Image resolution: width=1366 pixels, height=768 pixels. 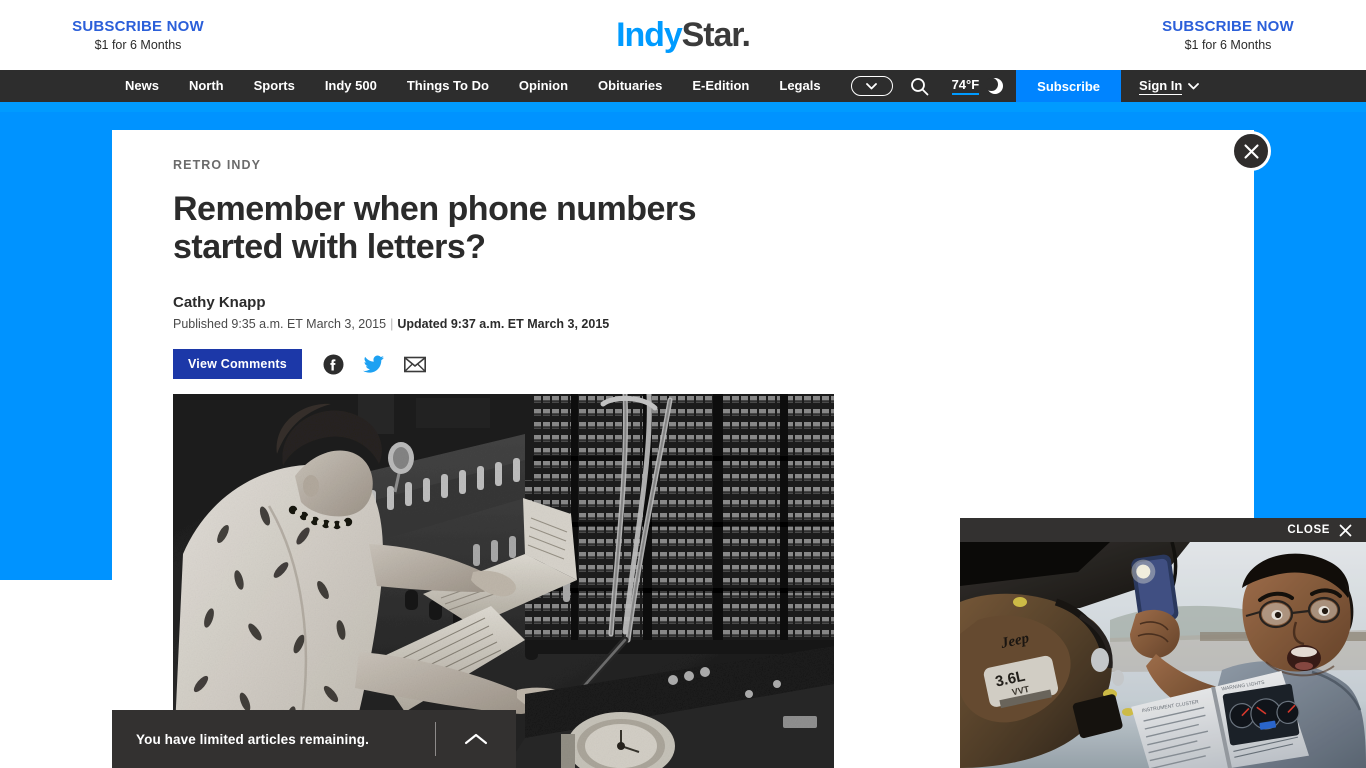 What do you see at coordinates (237, 364) in the screenshot?
I see `view-comments-button: View Comments` at bounding box center [237, 364].